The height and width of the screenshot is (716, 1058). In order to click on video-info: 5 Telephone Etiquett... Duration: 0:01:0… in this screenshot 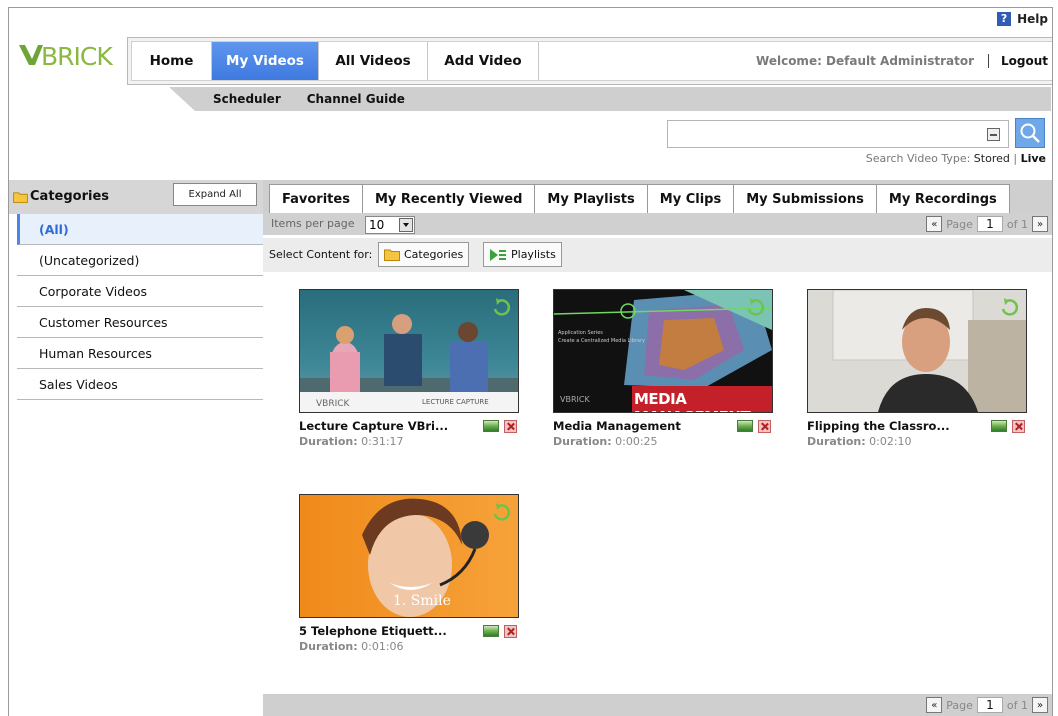, I will do `click(409, 641)`.